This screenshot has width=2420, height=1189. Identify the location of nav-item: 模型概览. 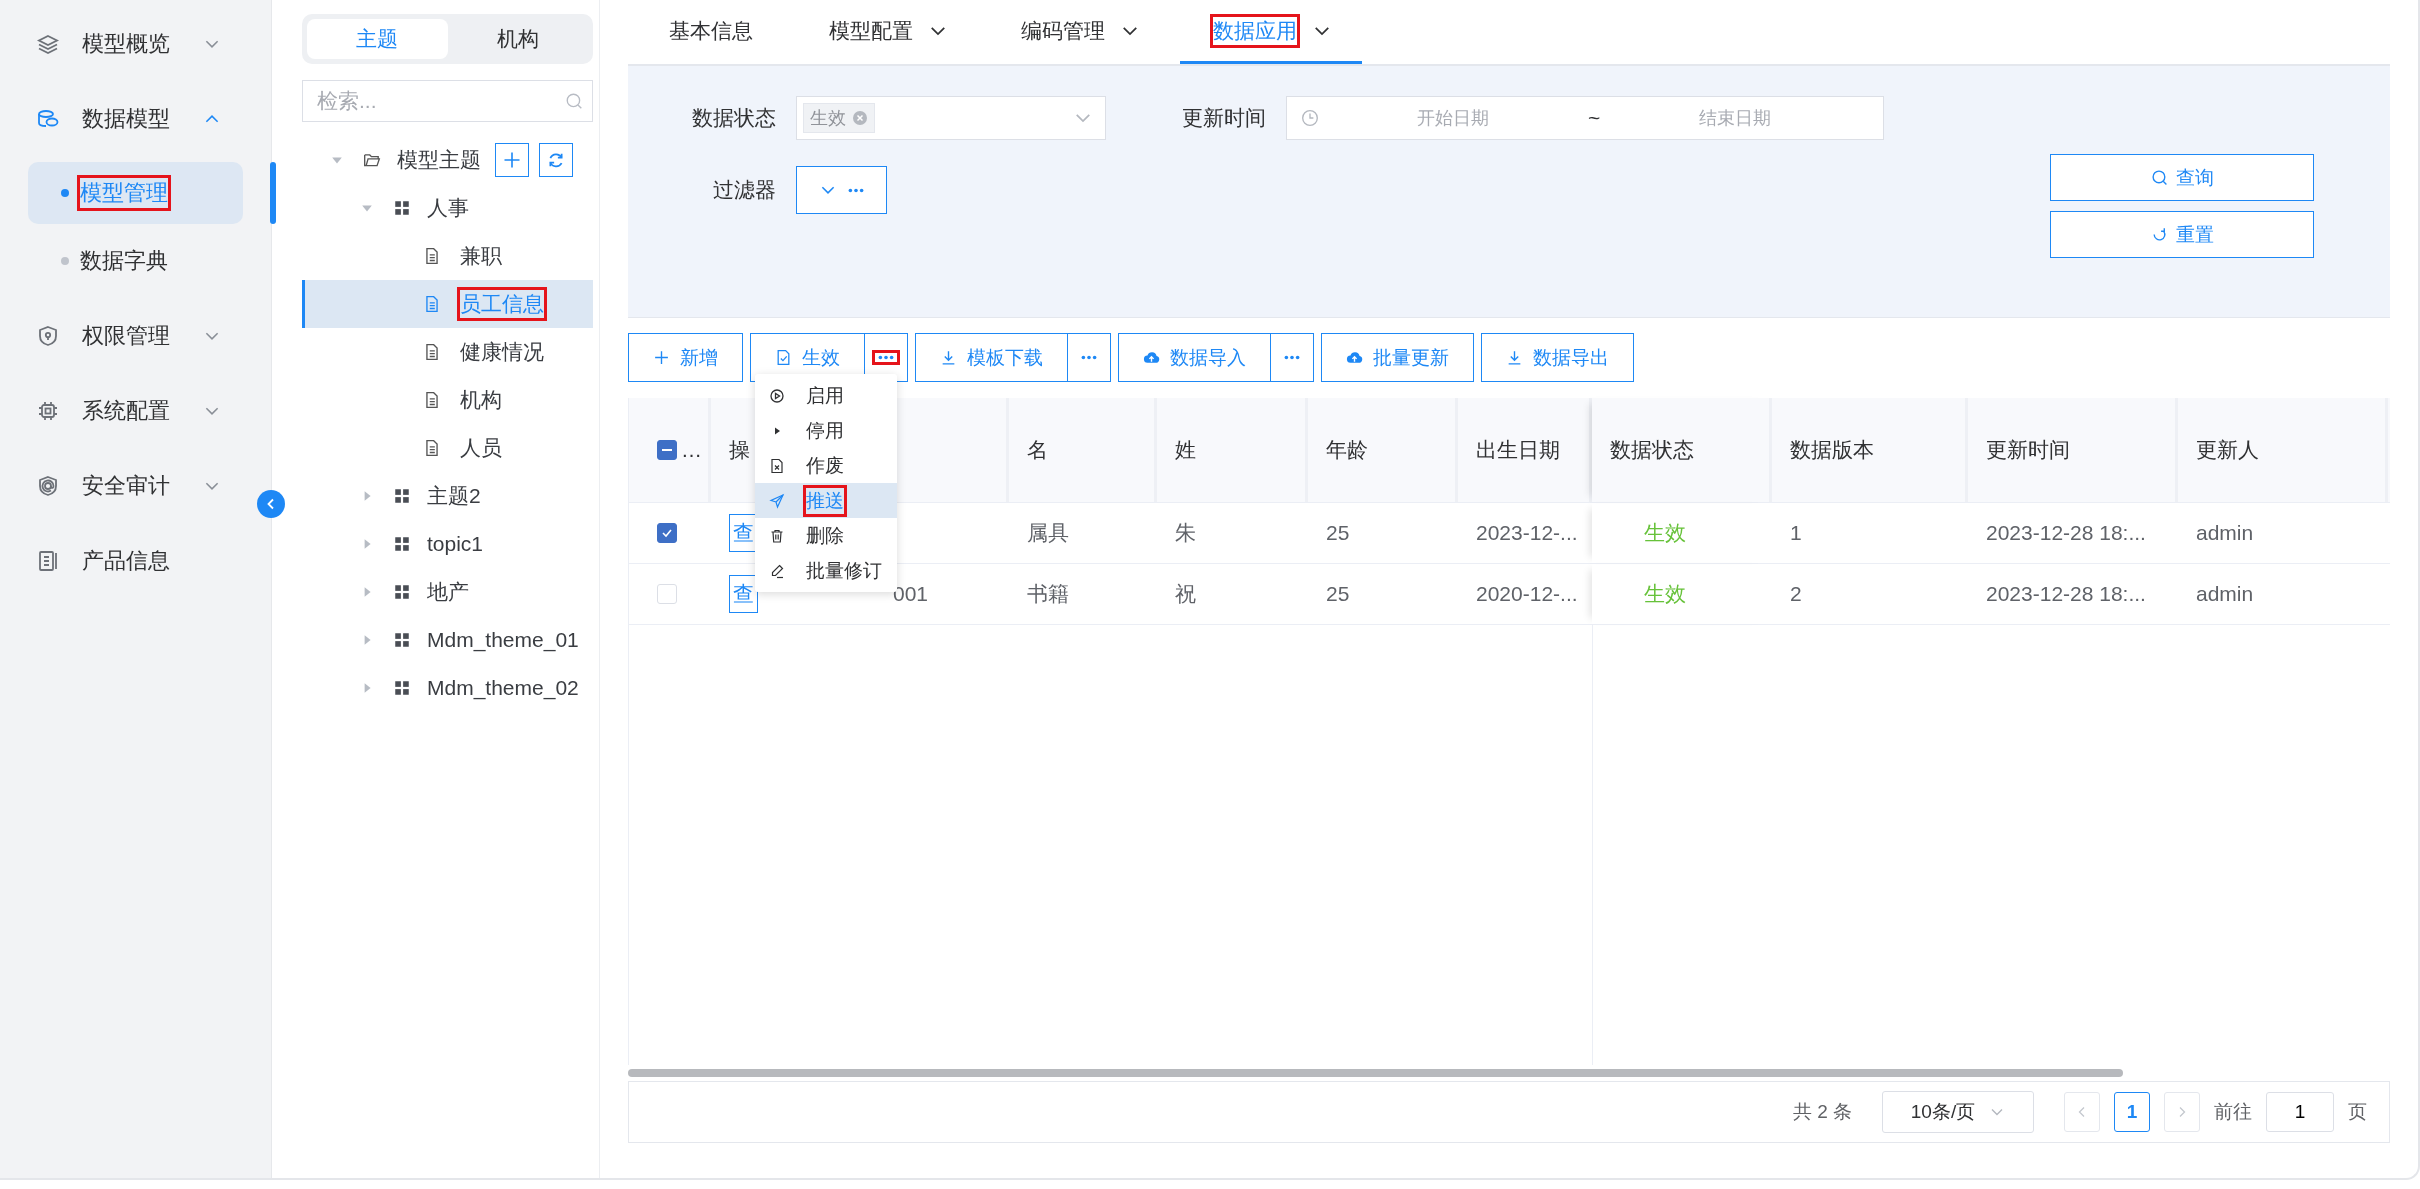
(135, 43).